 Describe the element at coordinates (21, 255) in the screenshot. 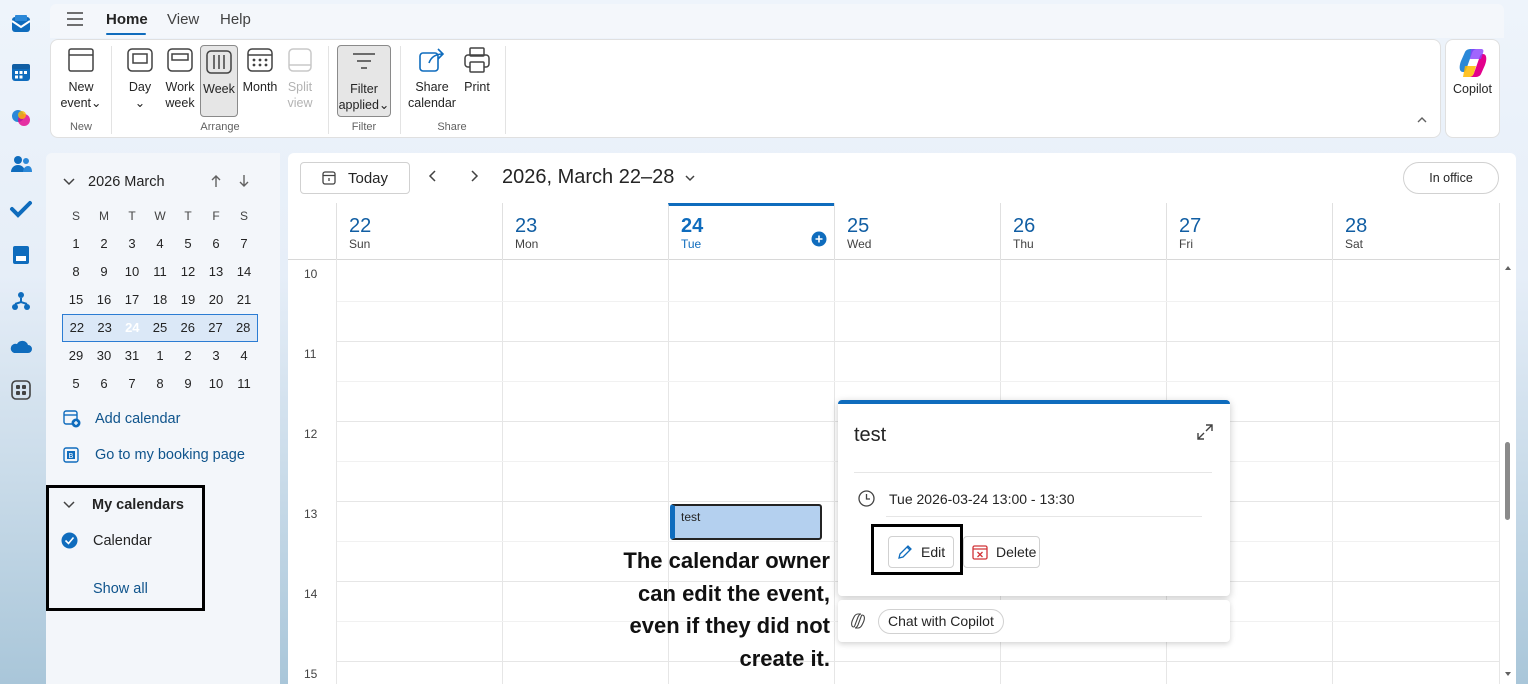

I see `files-icon` at that location.